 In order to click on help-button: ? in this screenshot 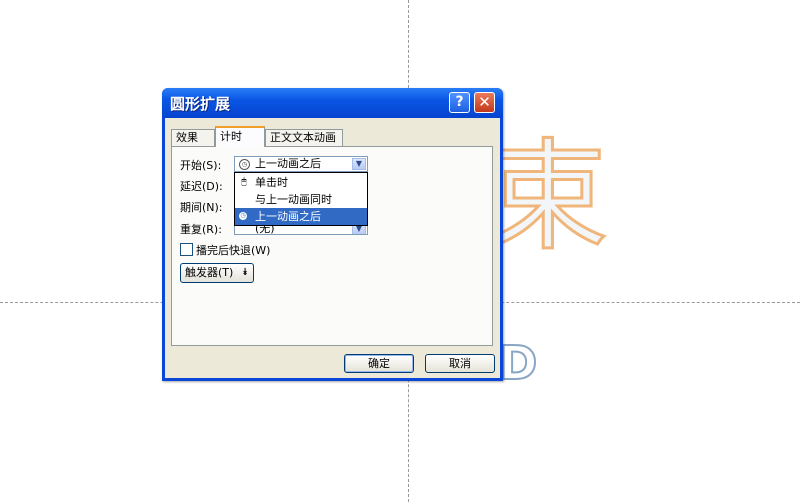, I will do `click(459, 102)`.